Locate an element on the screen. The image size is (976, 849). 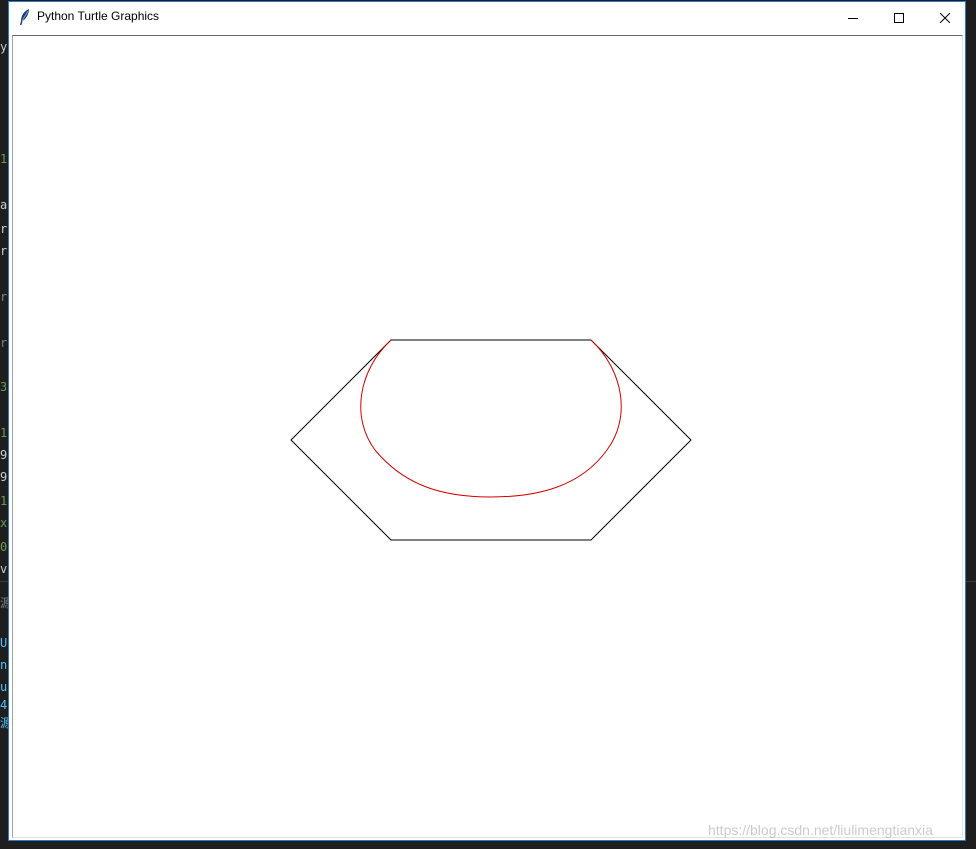
minimize-button is located at coordinates (853, 17).